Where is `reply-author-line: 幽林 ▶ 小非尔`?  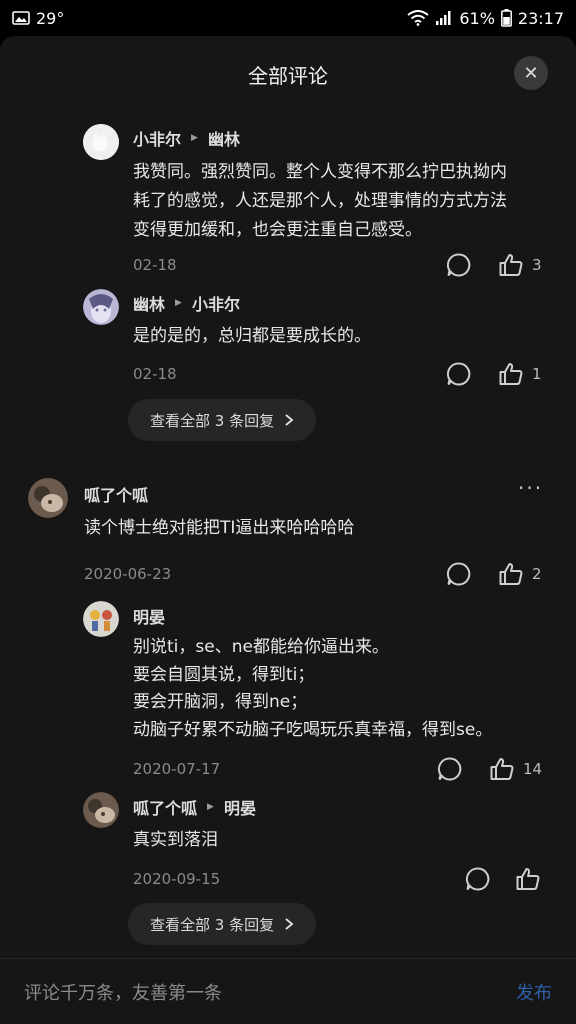 reply-author-line: 幽林 ▶ 小非尔 is located at coordinates (186, 303).